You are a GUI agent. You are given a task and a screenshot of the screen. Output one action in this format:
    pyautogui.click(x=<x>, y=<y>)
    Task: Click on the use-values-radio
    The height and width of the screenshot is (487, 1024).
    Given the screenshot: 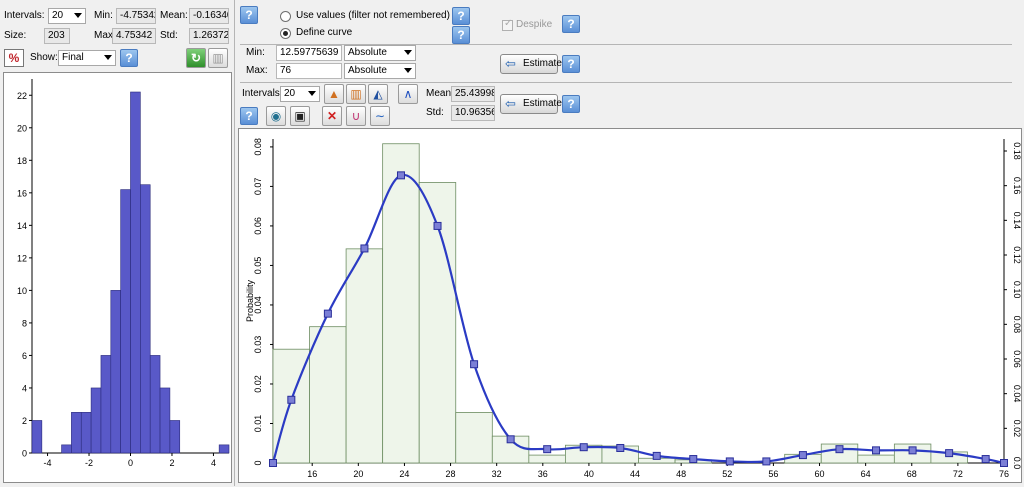 What is the action you would take?
    pyautogui.click(x=285, y=16)
    